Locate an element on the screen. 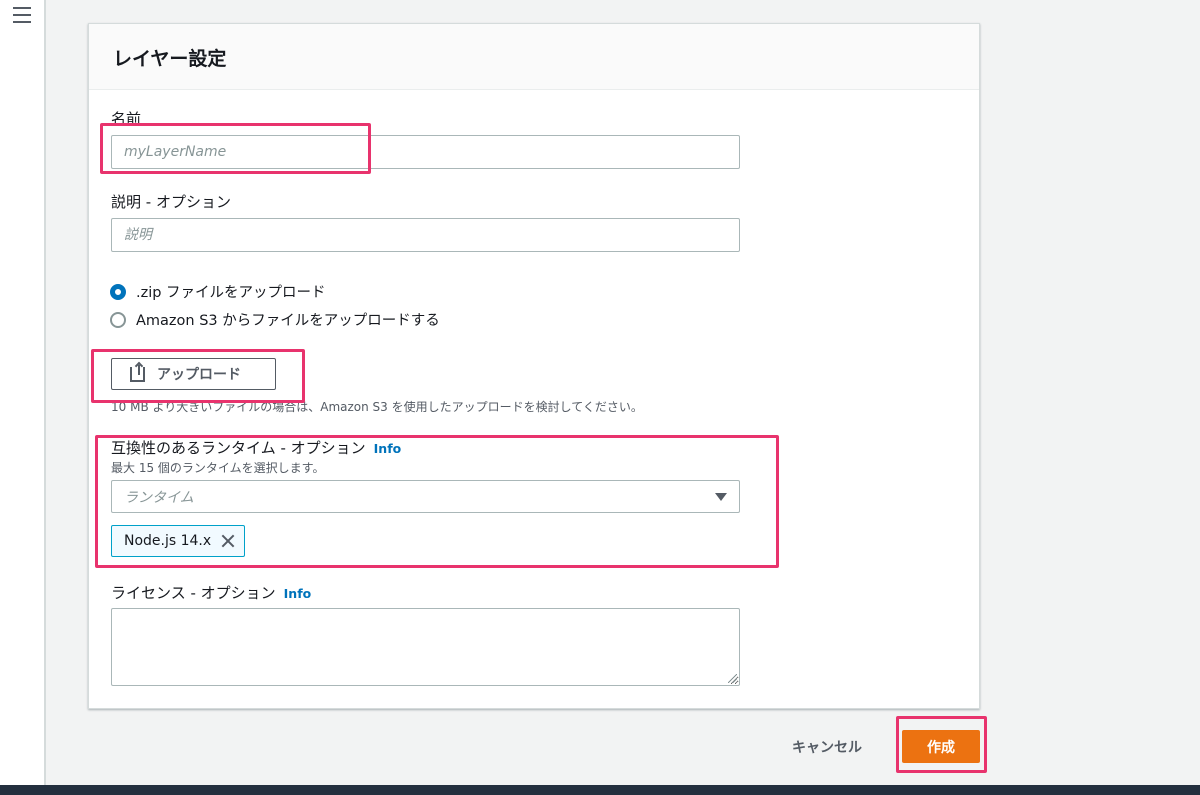  panel-title: レイヤー設定 is located at coordinates (170, 59).